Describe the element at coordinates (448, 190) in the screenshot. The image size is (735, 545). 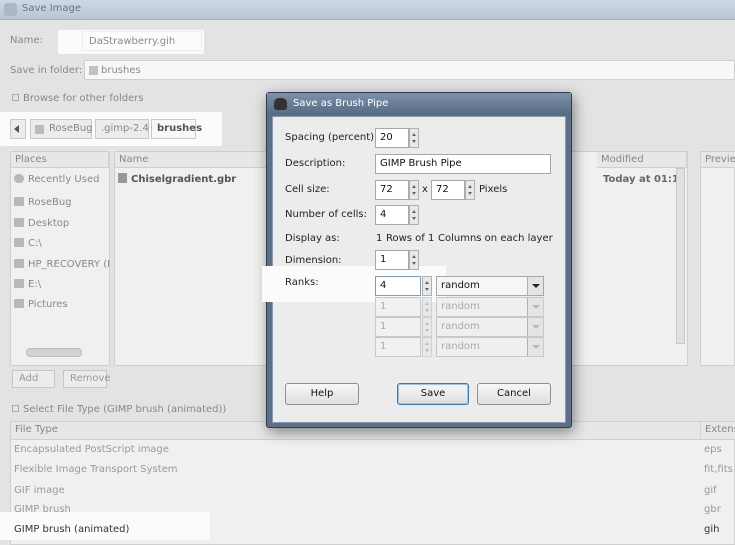
I see `cell-height-input: 72` at that location.